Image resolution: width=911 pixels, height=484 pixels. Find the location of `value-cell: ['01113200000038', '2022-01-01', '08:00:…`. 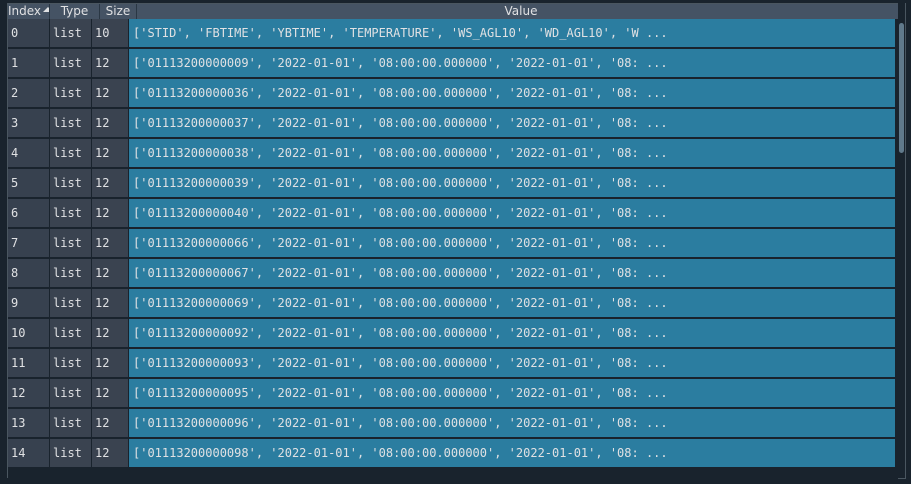

value-cell: ['01113200000038', '2022-01-01', '08:00:… is located at coordinates (512, 153).